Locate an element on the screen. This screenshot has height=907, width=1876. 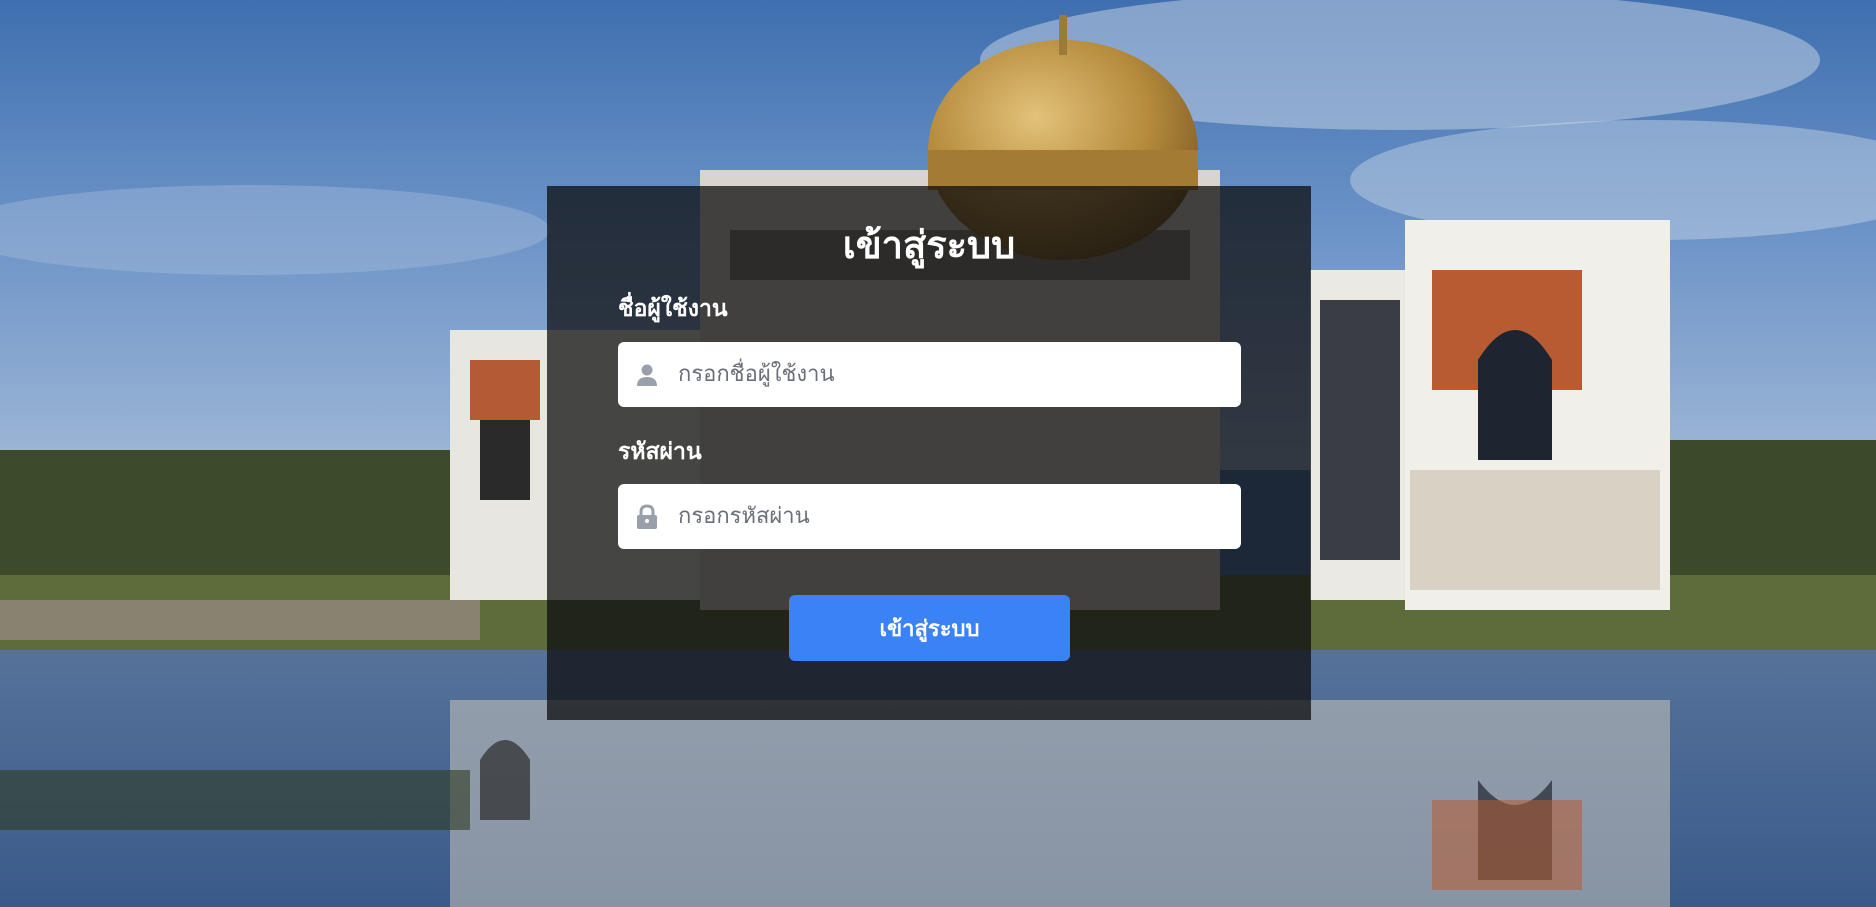
lock-icon is located at coordinates (647, 516).